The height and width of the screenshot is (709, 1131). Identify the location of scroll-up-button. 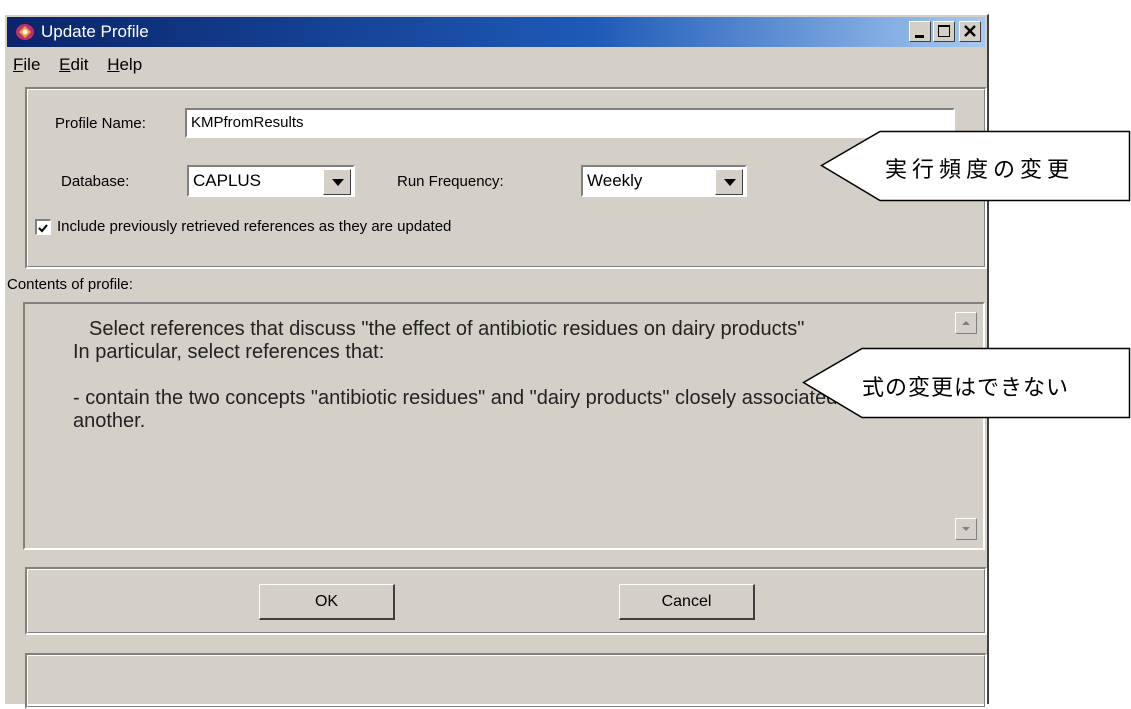
(966, 323).